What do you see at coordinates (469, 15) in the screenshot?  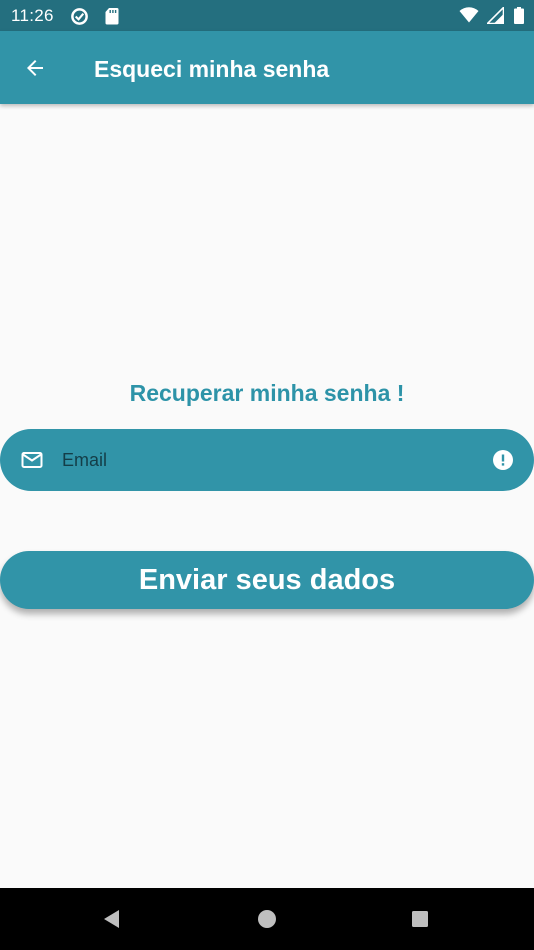 I see `wifi-icon` at bounding box center [469, 15].